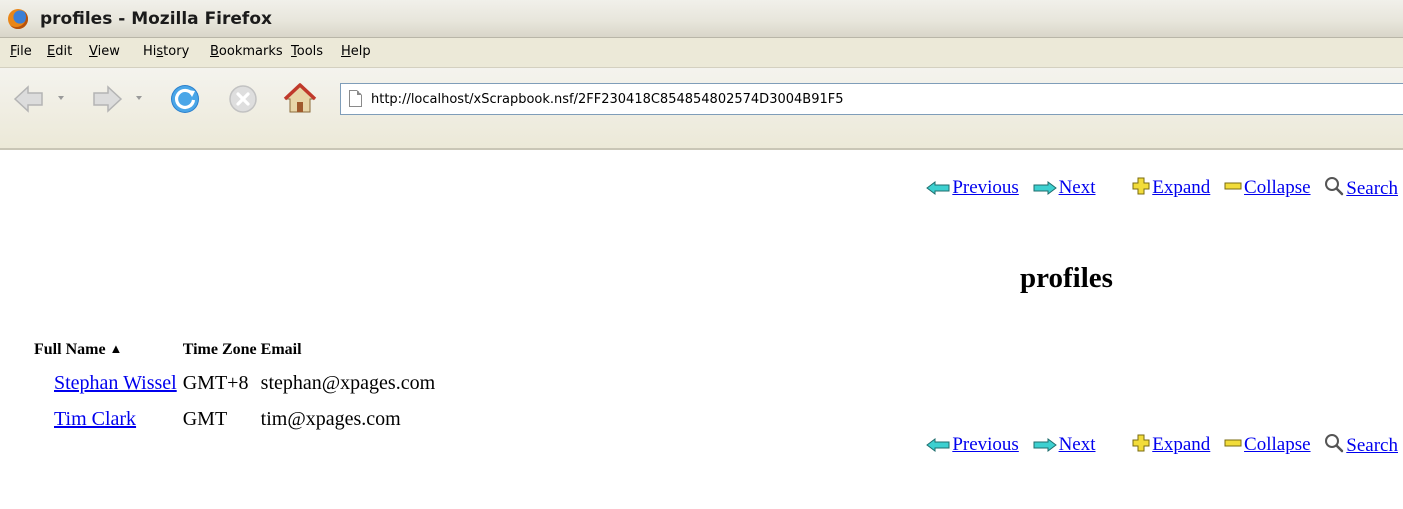 The image size is (1403, 509). Describe the element at coordinates (330, 418) in the screenshot. I see `email-cell: tim@xpages.com` at that location.